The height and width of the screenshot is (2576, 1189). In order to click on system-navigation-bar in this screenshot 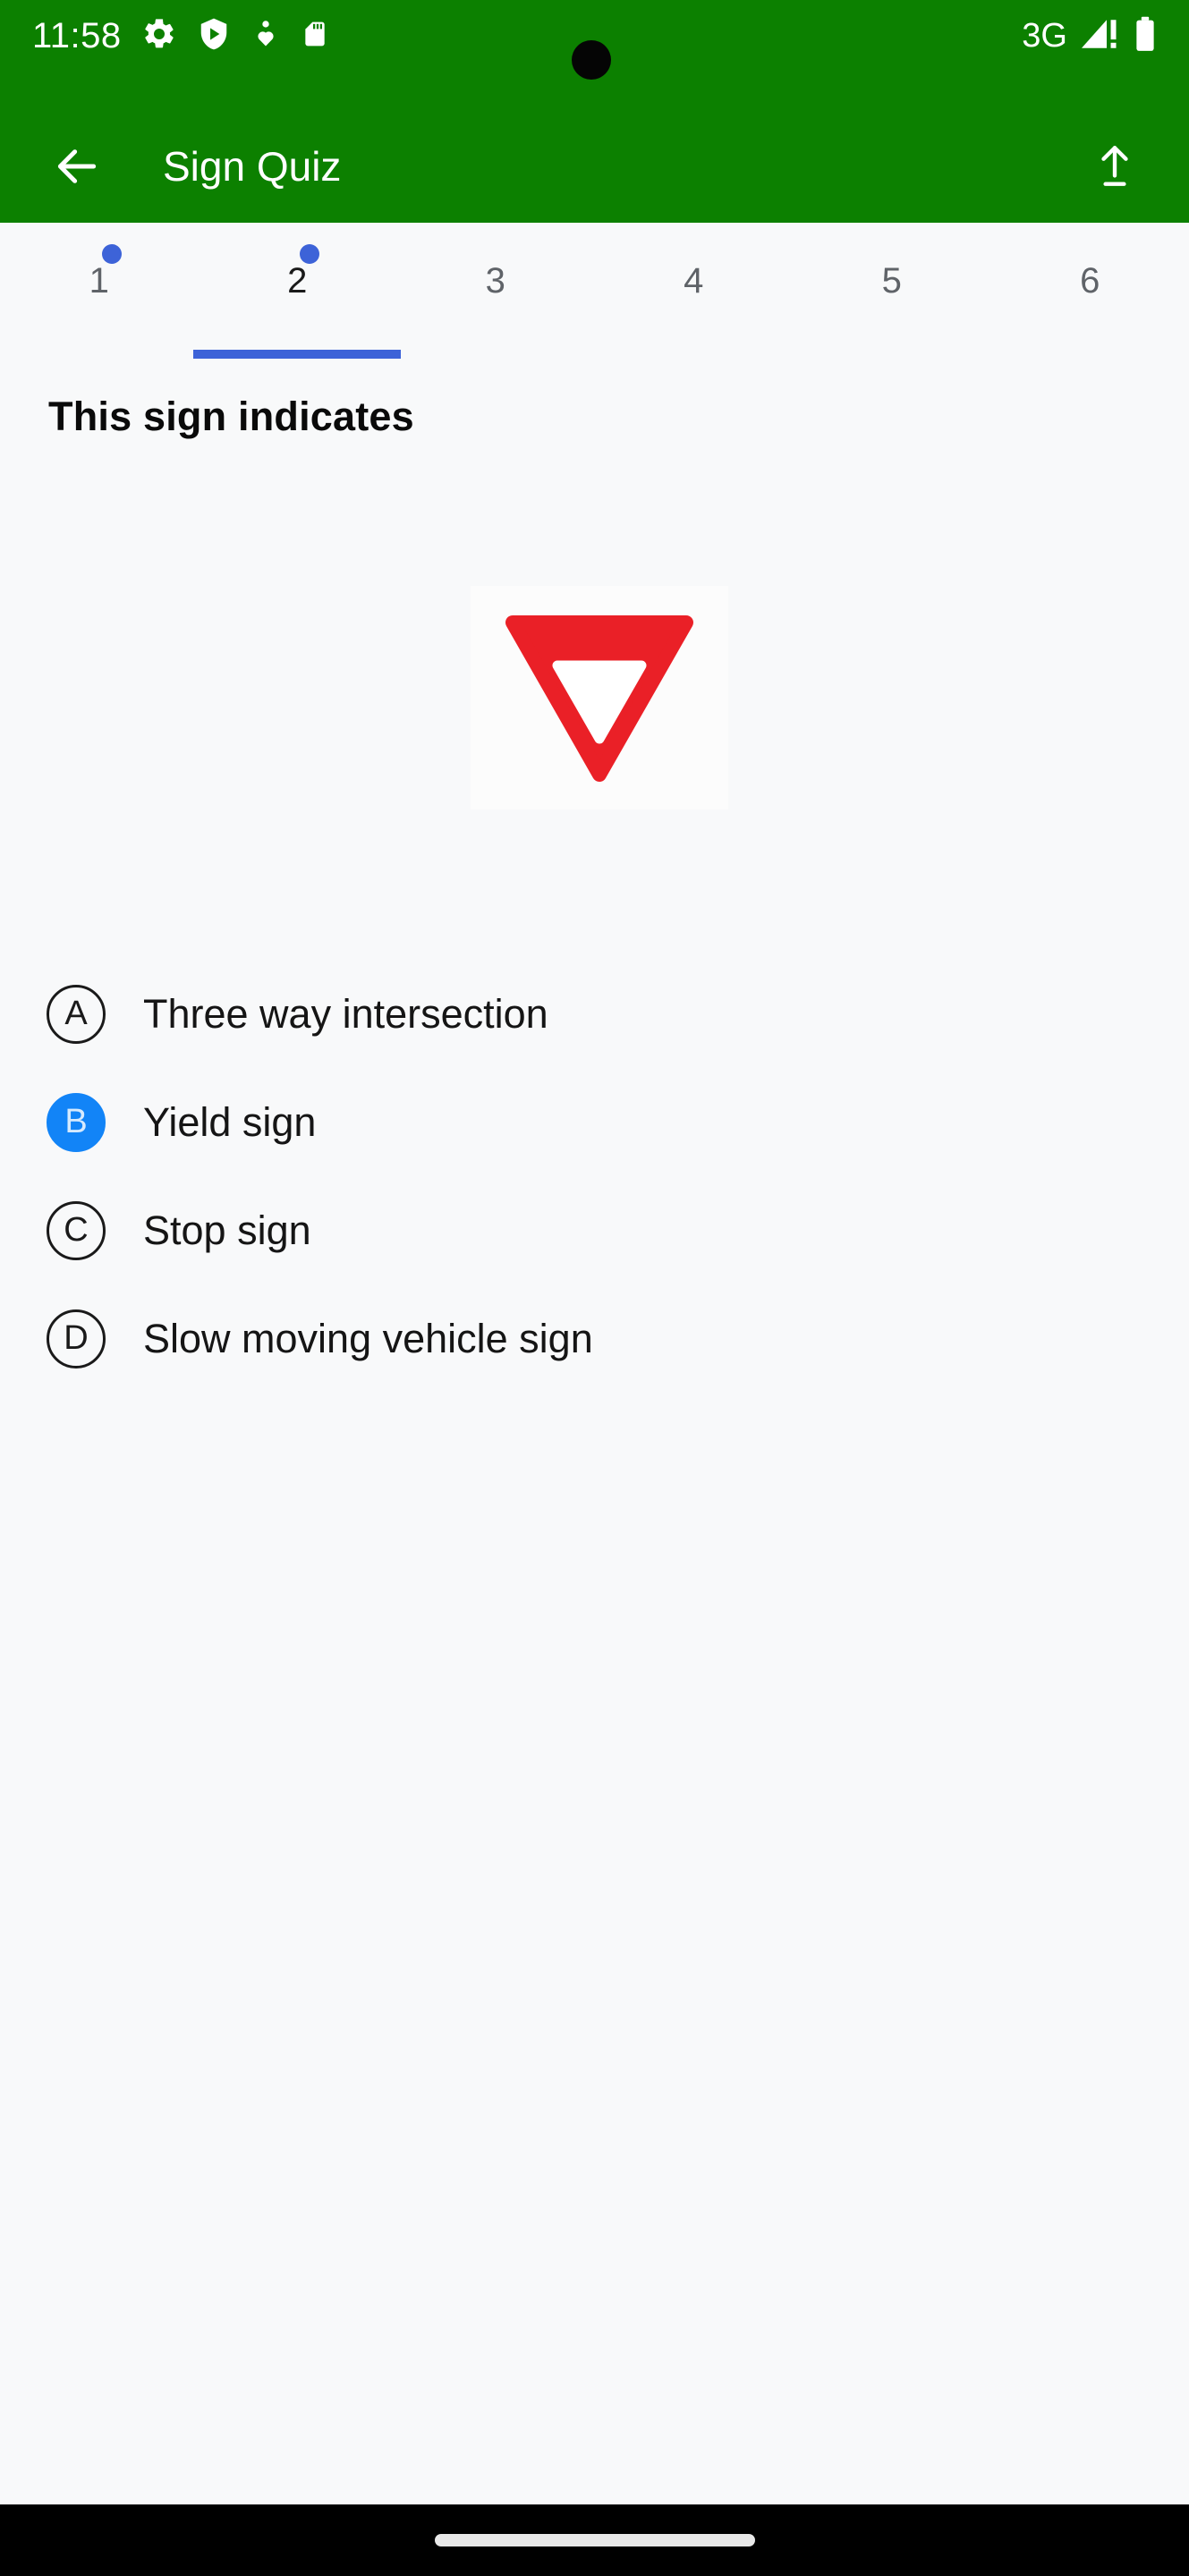, I will do `click(594, 2540)`.